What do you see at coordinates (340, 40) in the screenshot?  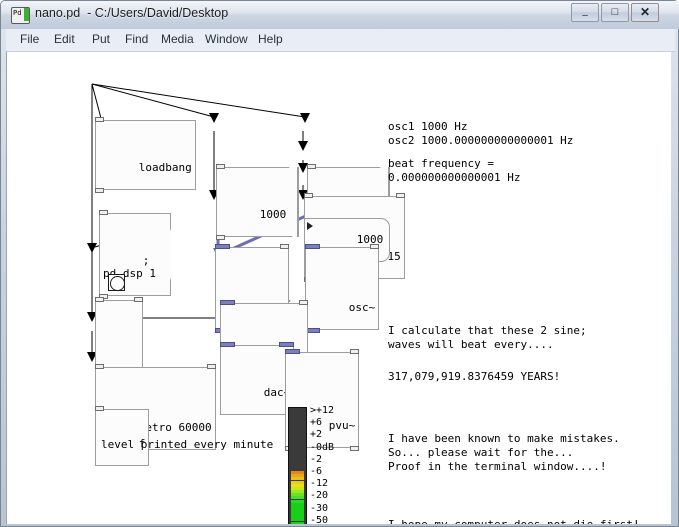 I see `menu-bar: File Edit Put Find Media Window Help` at bounding box center [340, 40].